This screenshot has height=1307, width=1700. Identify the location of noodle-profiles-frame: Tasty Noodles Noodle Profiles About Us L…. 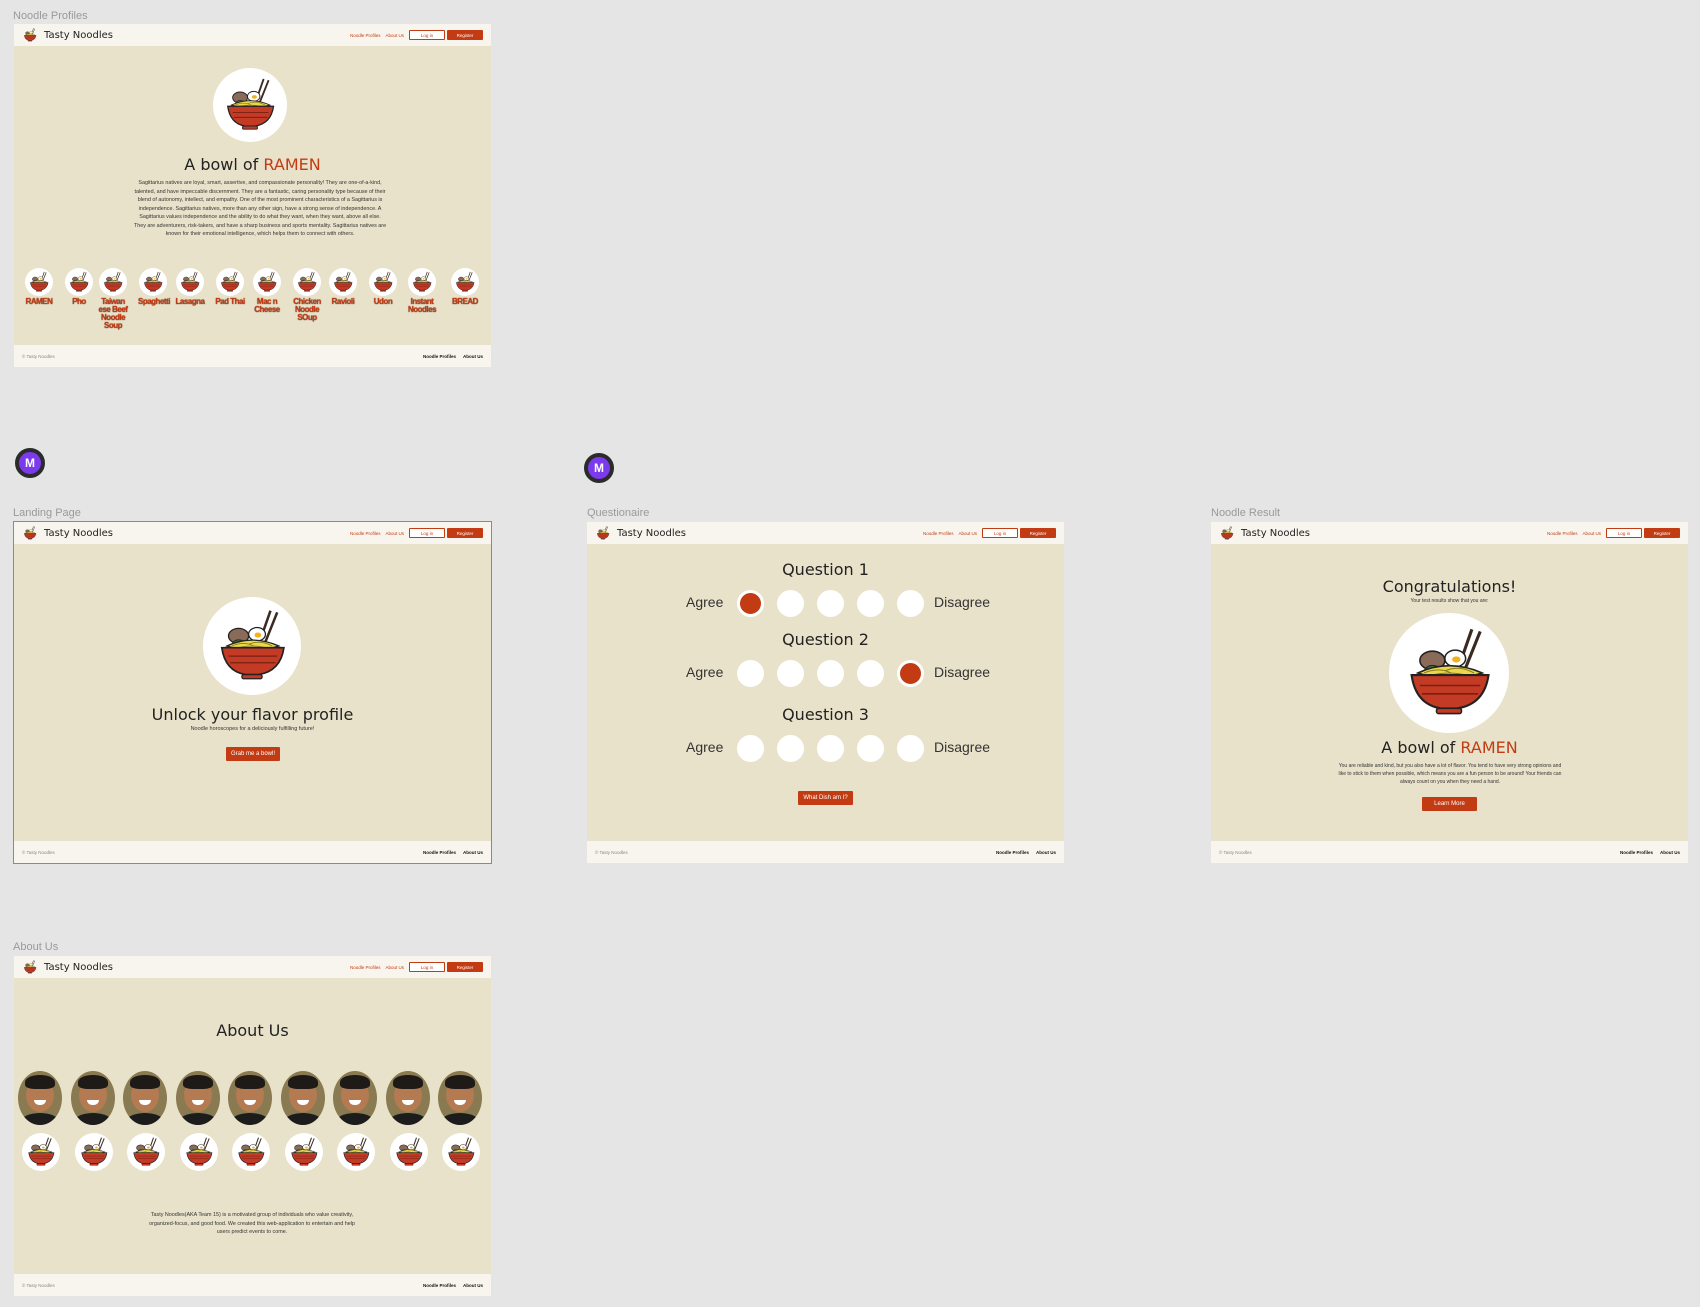
(252, 195).